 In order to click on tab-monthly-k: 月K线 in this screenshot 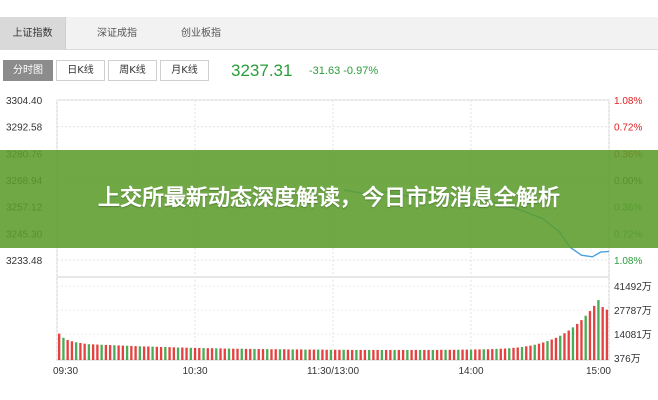, I will do `click(184, 70)`.